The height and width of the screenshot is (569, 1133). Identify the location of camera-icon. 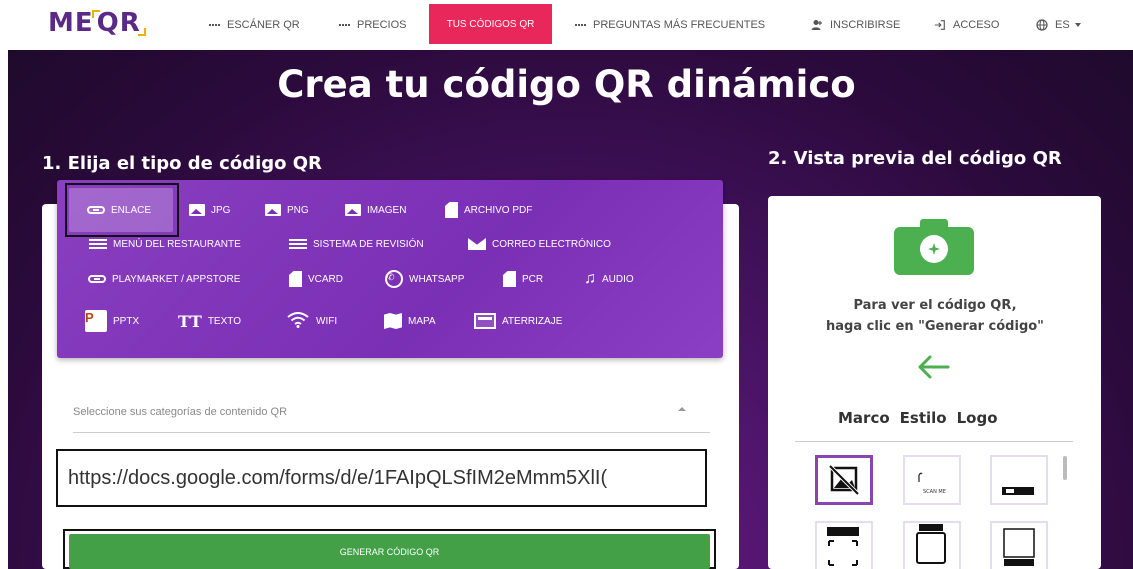
(934, 246).